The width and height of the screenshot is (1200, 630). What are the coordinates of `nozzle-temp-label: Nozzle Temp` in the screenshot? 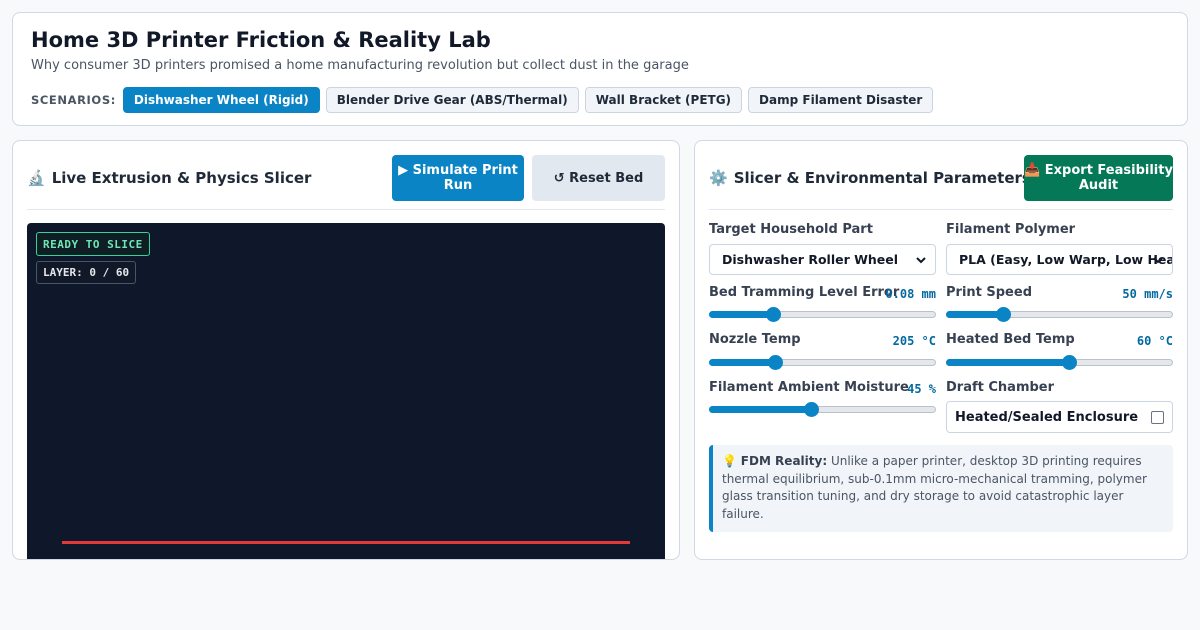 It's located at (755, 339).